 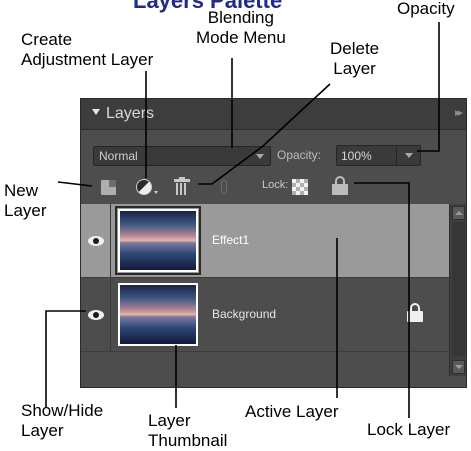 I want to click on opacity-dropdown-button, so click(x=408, y=155).